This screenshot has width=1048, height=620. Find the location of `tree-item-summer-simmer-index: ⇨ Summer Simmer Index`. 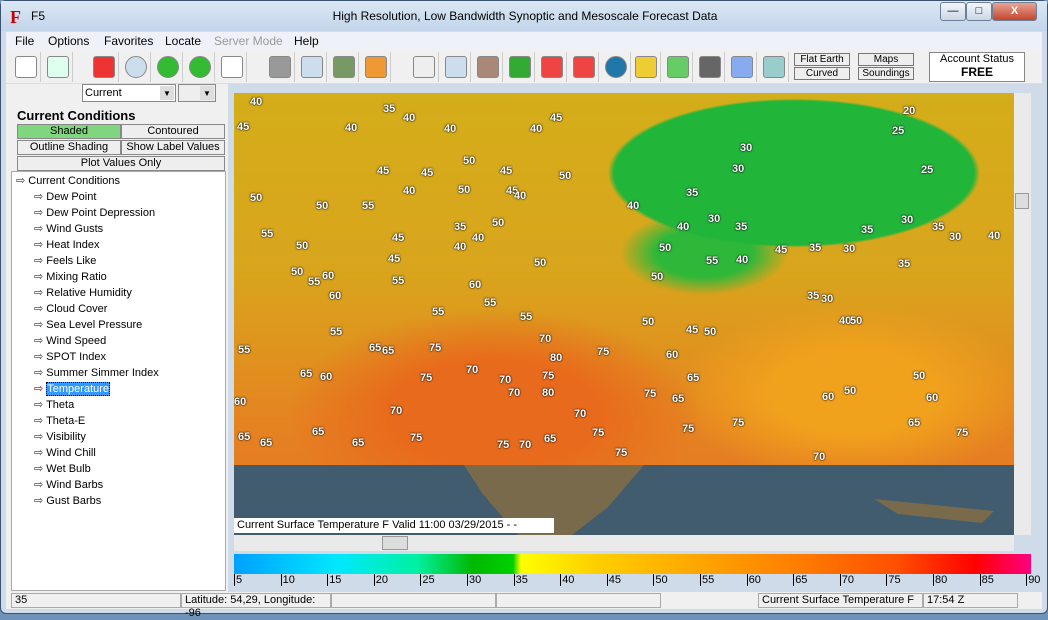

tree-item-summer-simmer-index: ⇨ Summer Simmer Index is located at coordinates (96, 372).